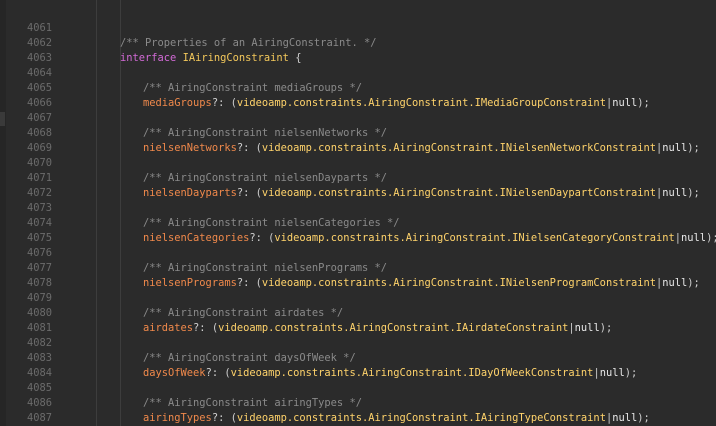 The image size is (716, 426). Describe the element at coordinates (358, 275) in the screenshot. I see `code-line: 4078` at that location.